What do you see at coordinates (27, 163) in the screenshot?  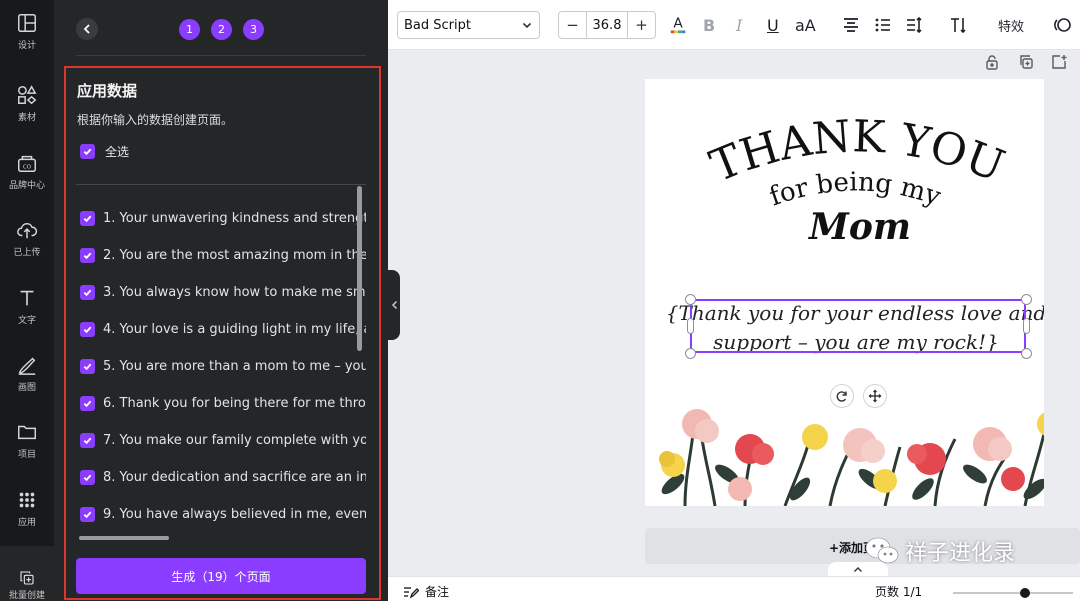 I see `brand-icon: CO` at bounding box center [27, 163].